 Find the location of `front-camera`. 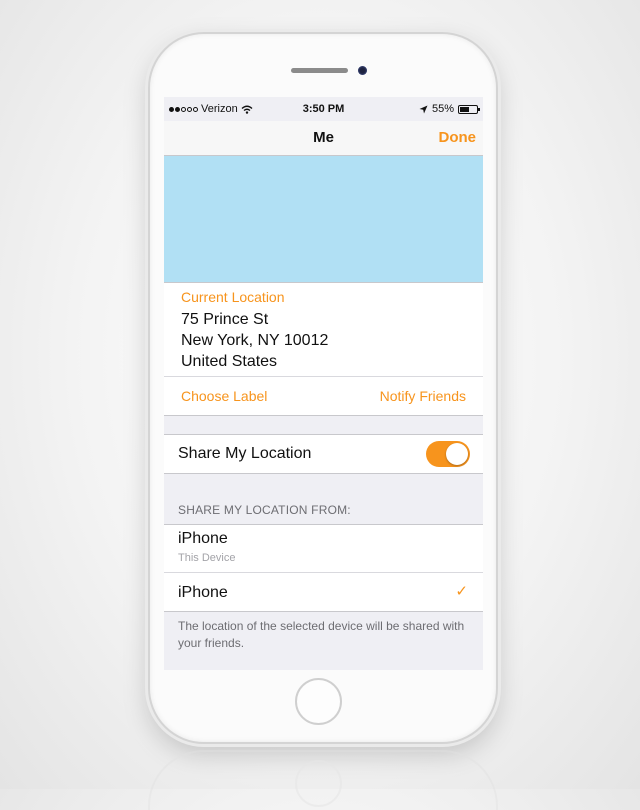

front-camera is located at coordinates (362, 70).